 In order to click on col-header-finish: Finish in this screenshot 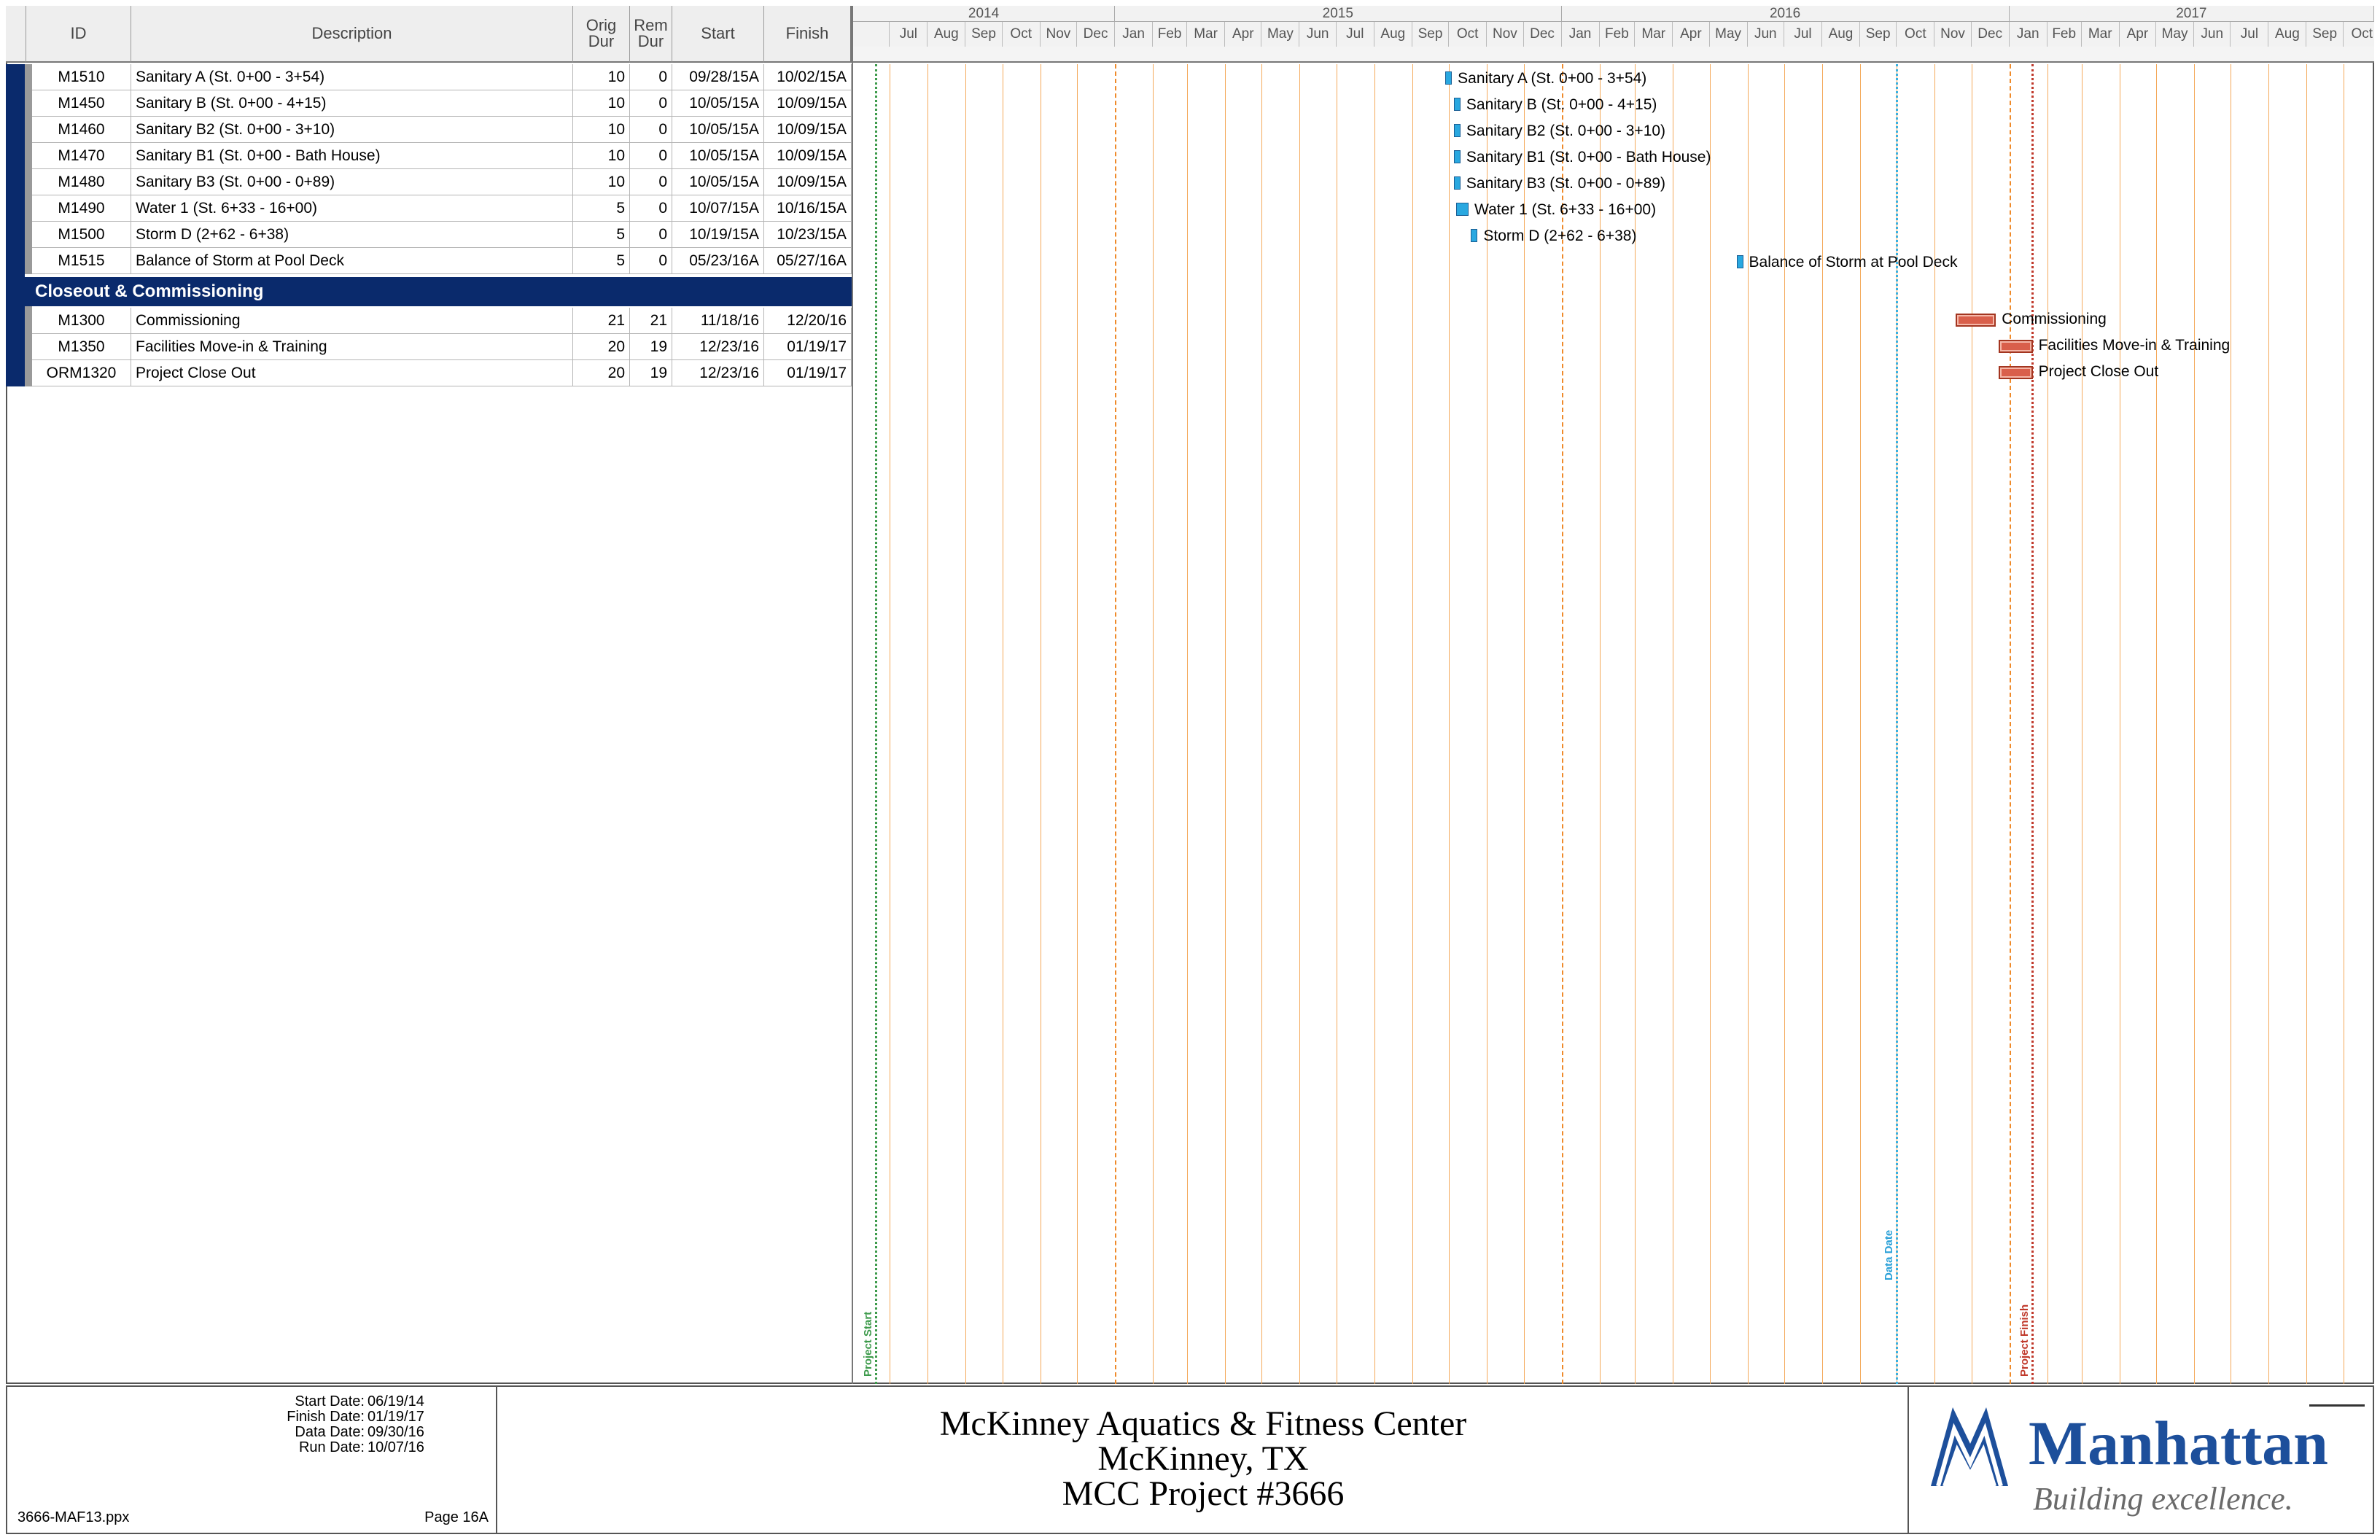, I will do `click(808, 34)`.